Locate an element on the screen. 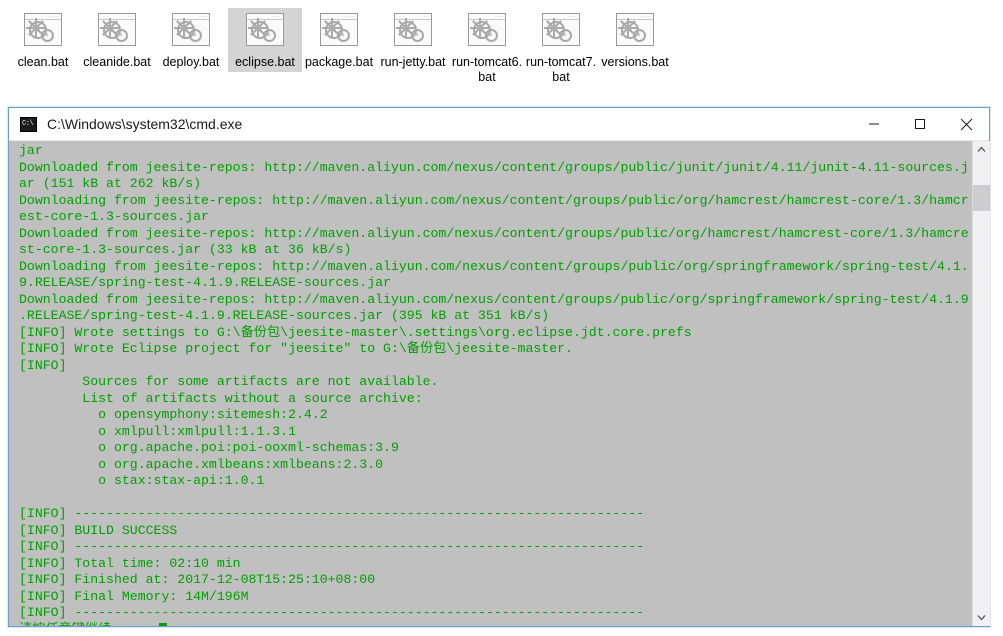  scrollbar-track is located at coordinates (981, 383).